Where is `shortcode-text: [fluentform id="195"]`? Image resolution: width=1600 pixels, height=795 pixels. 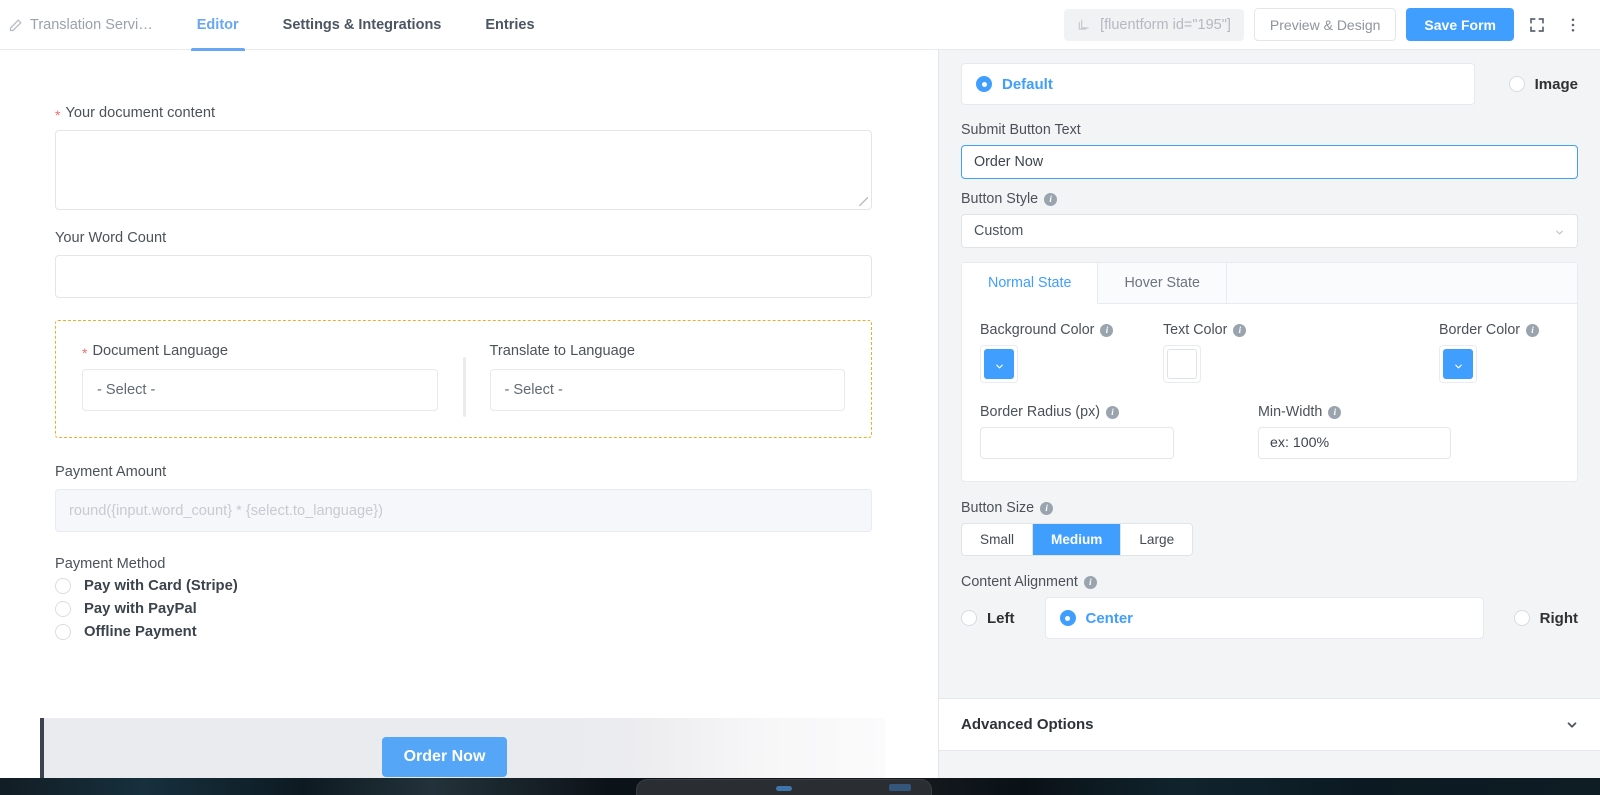 shortcode-text: [fluentform id="195"] is located at coordinates (1165, 24).